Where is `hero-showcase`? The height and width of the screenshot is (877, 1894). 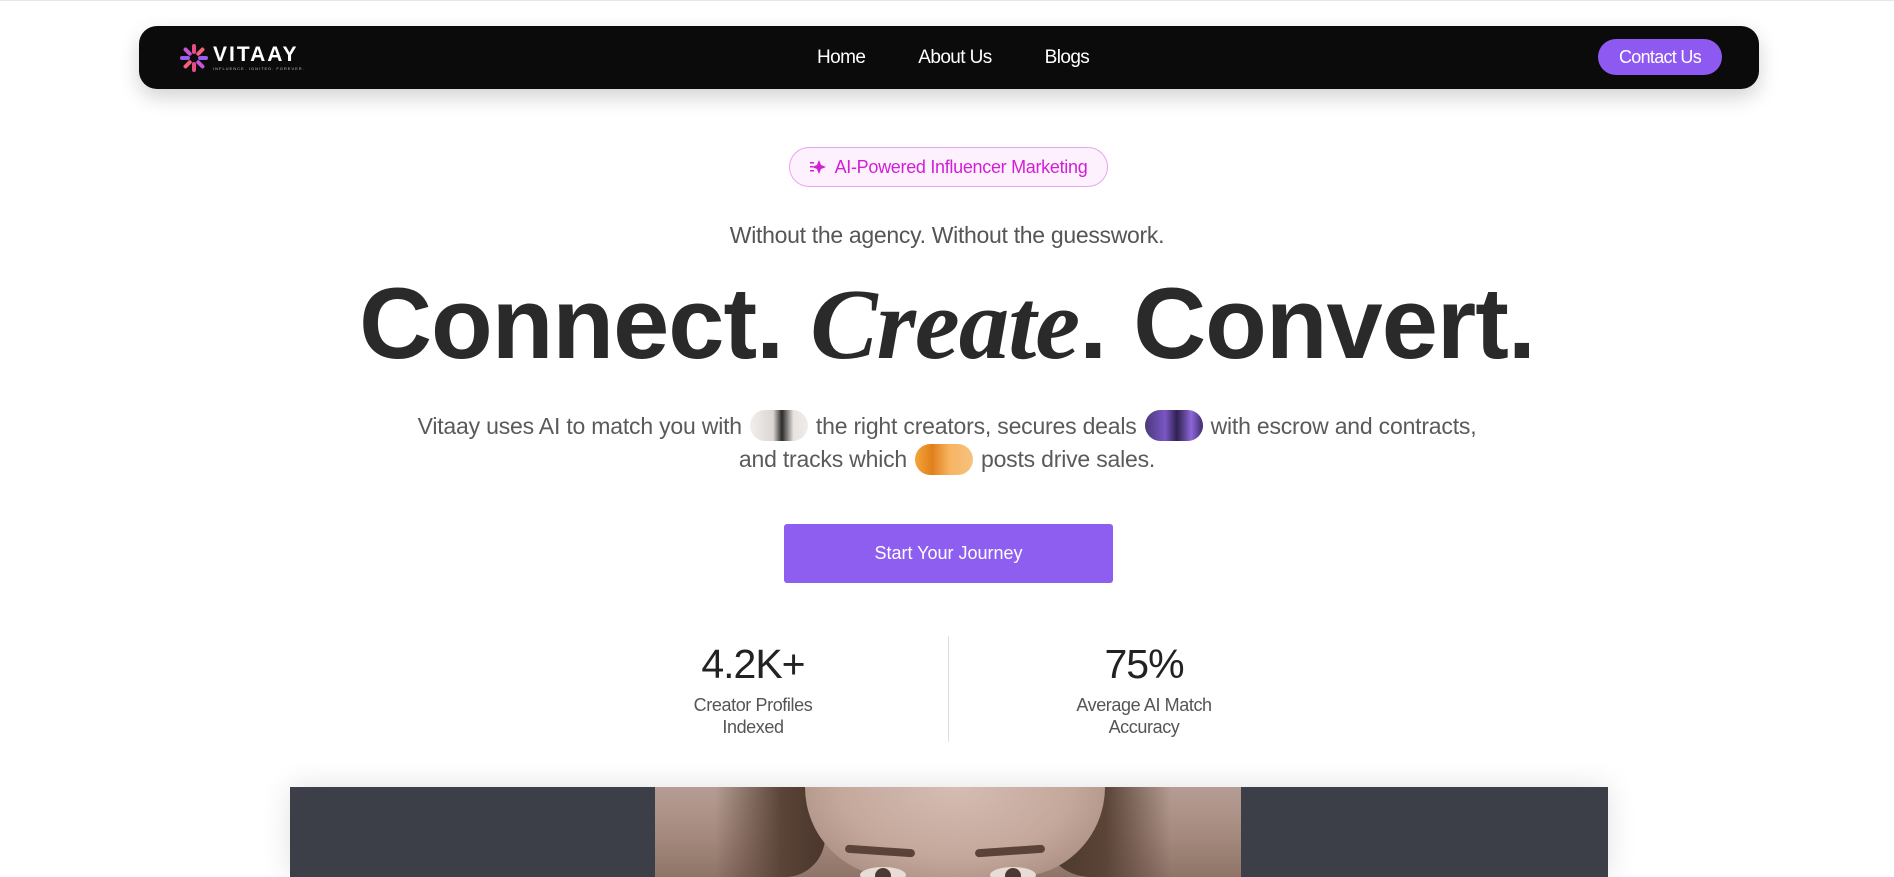
hero-showcase is located at coordinates (949, 832).